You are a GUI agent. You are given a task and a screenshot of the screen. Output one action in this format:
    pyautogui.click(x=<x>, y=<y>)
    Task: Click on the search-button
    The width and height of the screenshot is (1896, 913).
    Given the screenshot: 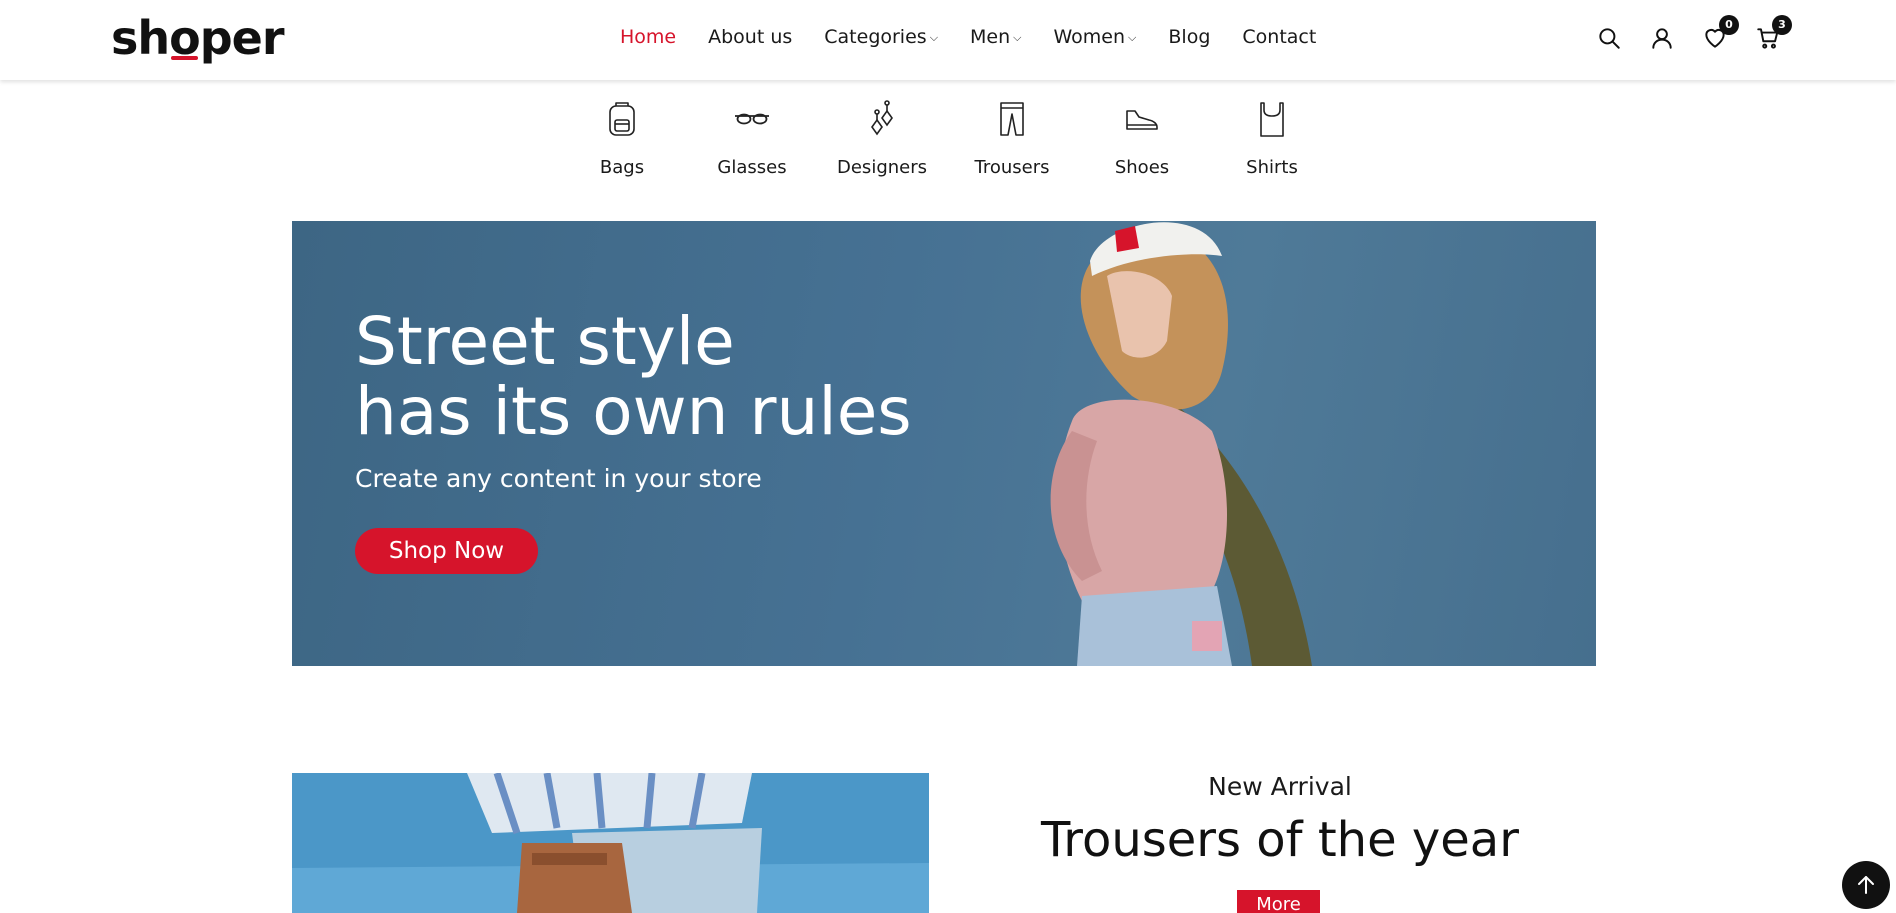 What is the action you would take?
    pyautogui.click(x=1609, y=37)
    